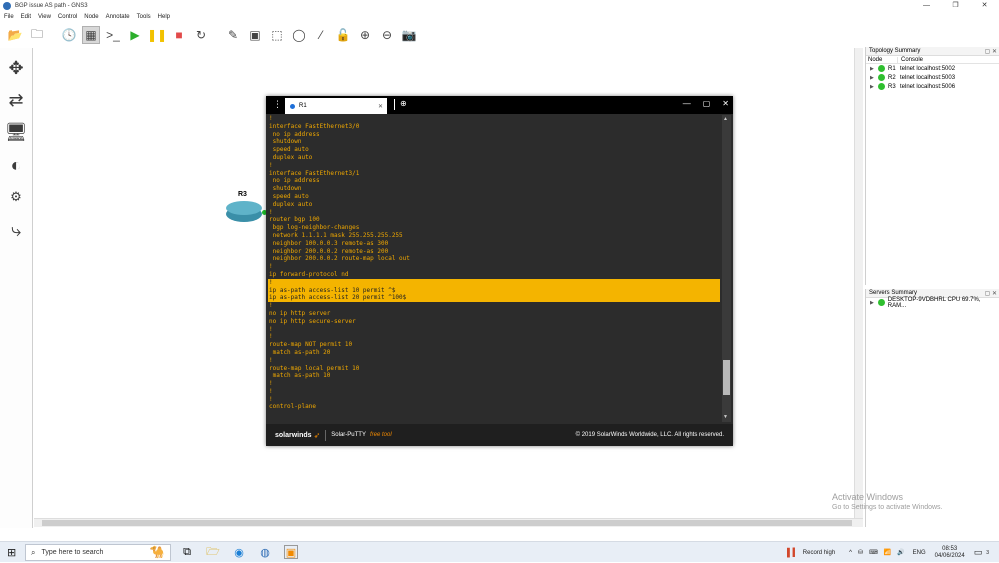  I want to click on terminal-line: ip as-path access-list 20 permit ^100$, so click(494, 298).